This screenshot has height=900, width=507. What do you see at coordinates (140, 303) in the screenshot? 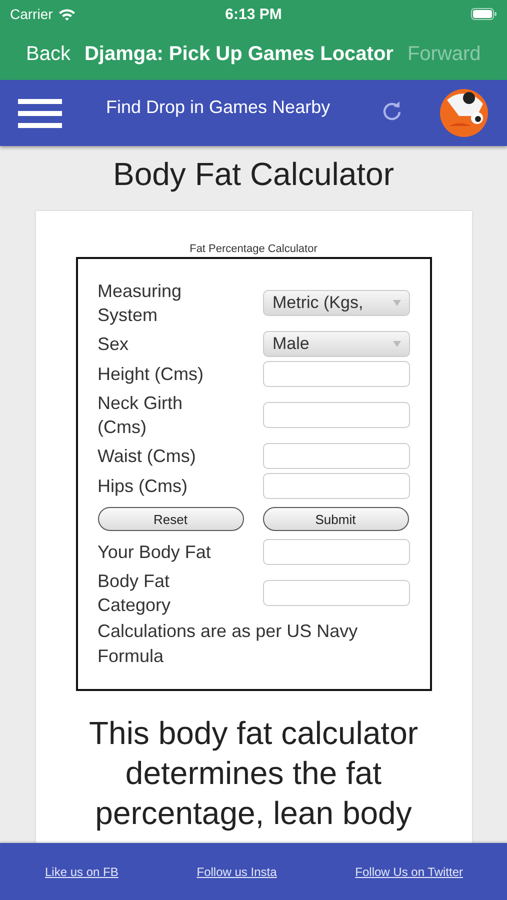
I see `field-label: Measuring System` at bounding box center [140, 303].